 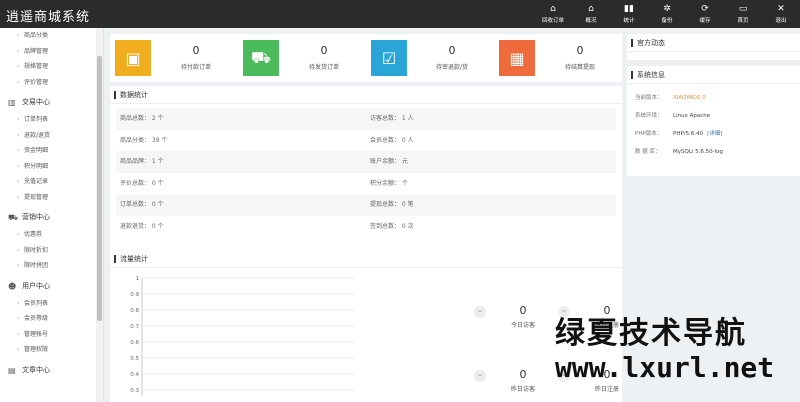 What do you see at coordinates (138, 279) in the screenshot?
I see `y-tick-label: 1` at bounding box center [138, 279].